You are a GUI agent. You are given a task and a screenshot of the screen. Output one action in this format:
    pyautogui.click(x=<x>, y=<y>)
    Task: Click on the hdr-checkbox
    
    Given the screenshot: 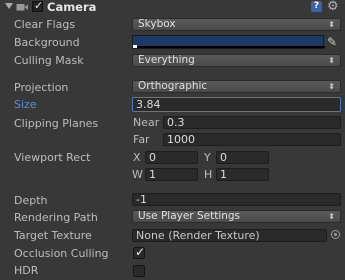 What is the action you would take?
    pyautogui.click(x=139, y=271)
    